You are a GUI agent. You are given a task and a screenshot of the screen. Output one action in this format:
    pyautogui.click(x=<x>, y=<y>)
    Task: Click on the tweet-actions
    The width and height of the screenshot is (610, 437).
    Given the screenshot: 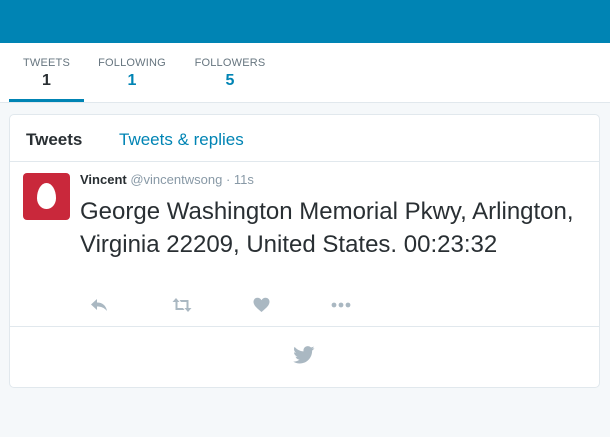 What is the action you would take?
    pyautogui.click(x=230, y=307)
    